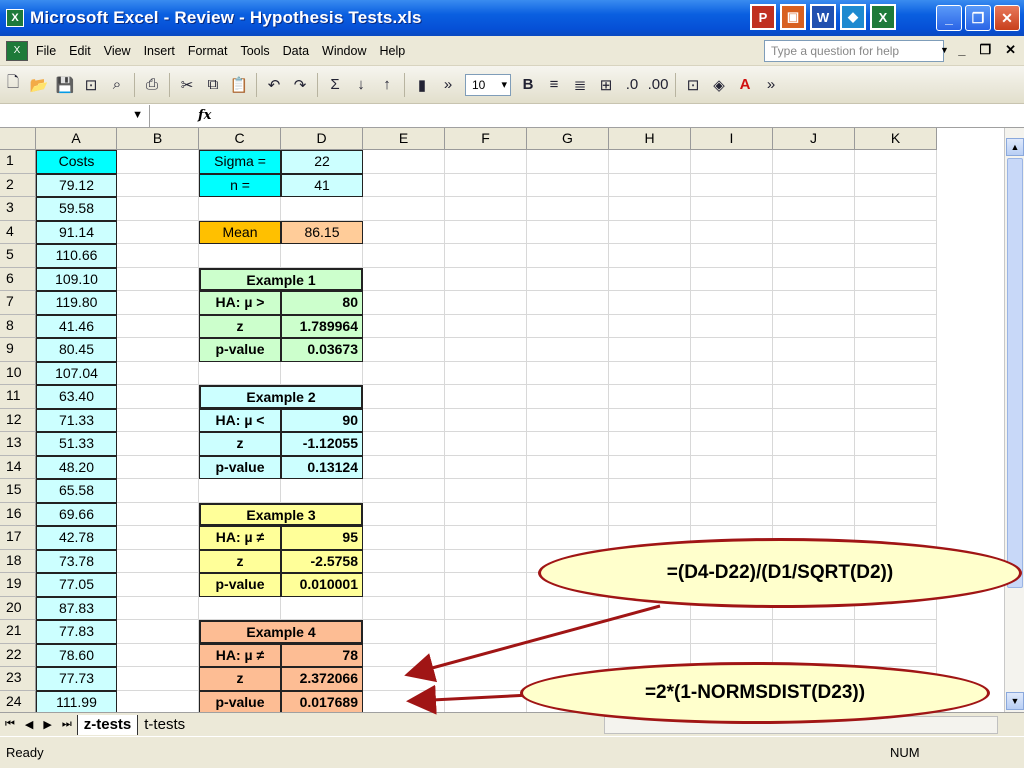 This screenshot has height=768, width=1024. Describe the element at coordinates (187, 85) in the screenshot. I see `cut-icon: ✂` at that location.